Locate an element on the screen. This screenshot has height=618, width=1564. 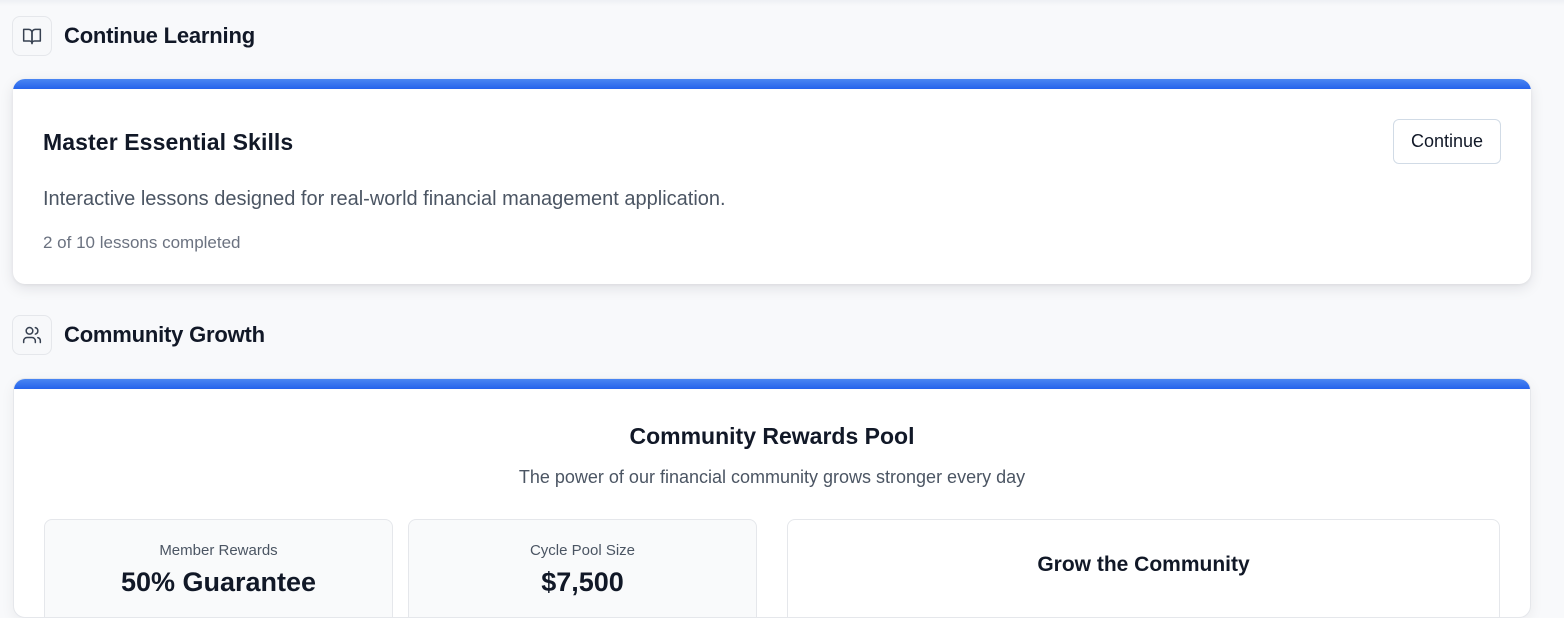
stat-label: Cycle Pool Size is located at coordinates (582, 550).